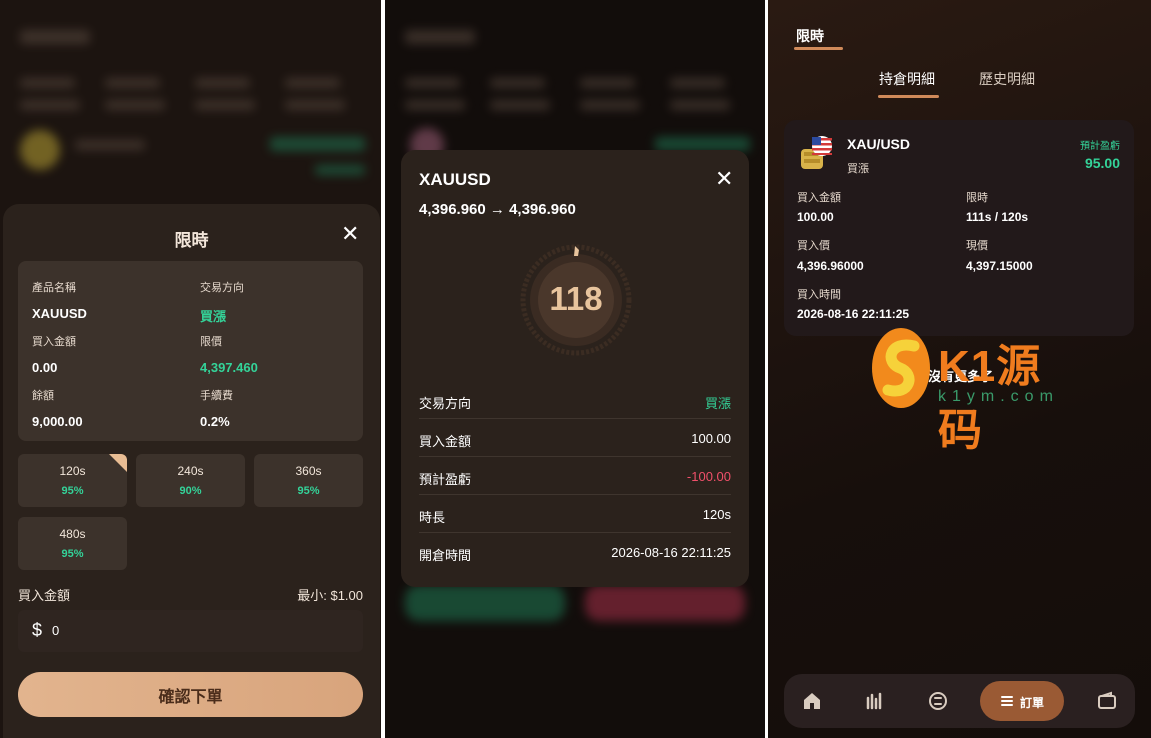  What do you see at coordinates (858, 169) in the screenshot?
I see `position-direction: 買漲` at bounding box center [858, 169].